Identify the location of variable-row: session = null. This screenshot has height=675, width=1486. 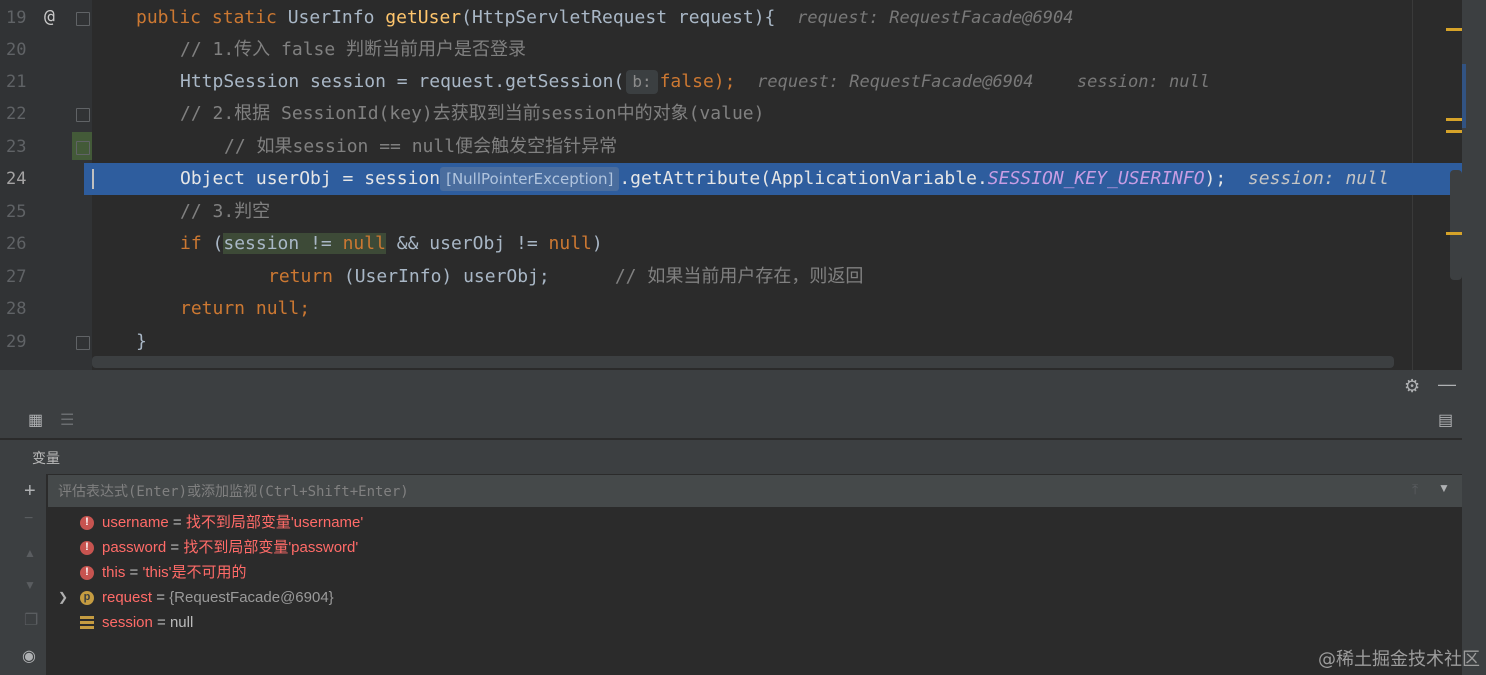
(755, 622).